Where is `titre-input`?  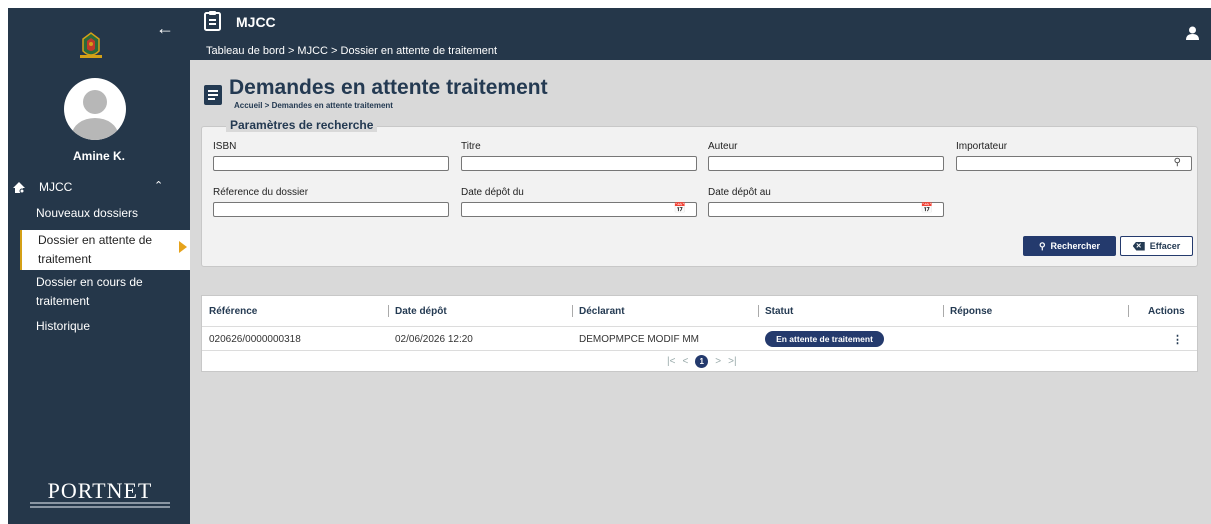 titre-input is located at coordinates (579, 163).